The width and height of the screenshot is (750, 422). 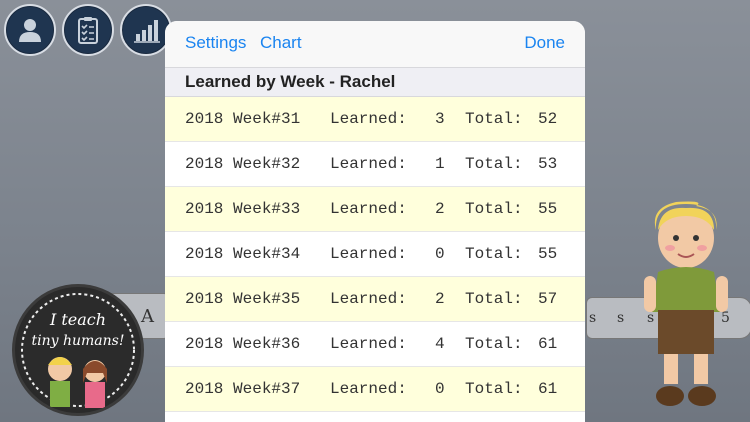 I want to click on checklist-button, so click(x=88, y=30).